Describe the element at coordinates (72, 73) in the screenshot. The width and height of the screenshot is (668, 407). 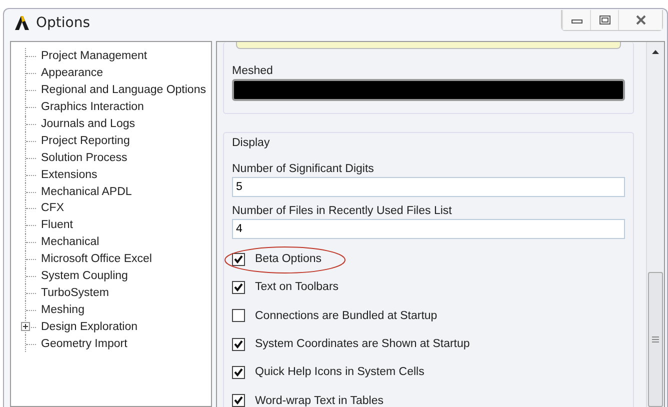
I see `tree-item: Appearance` at that location.